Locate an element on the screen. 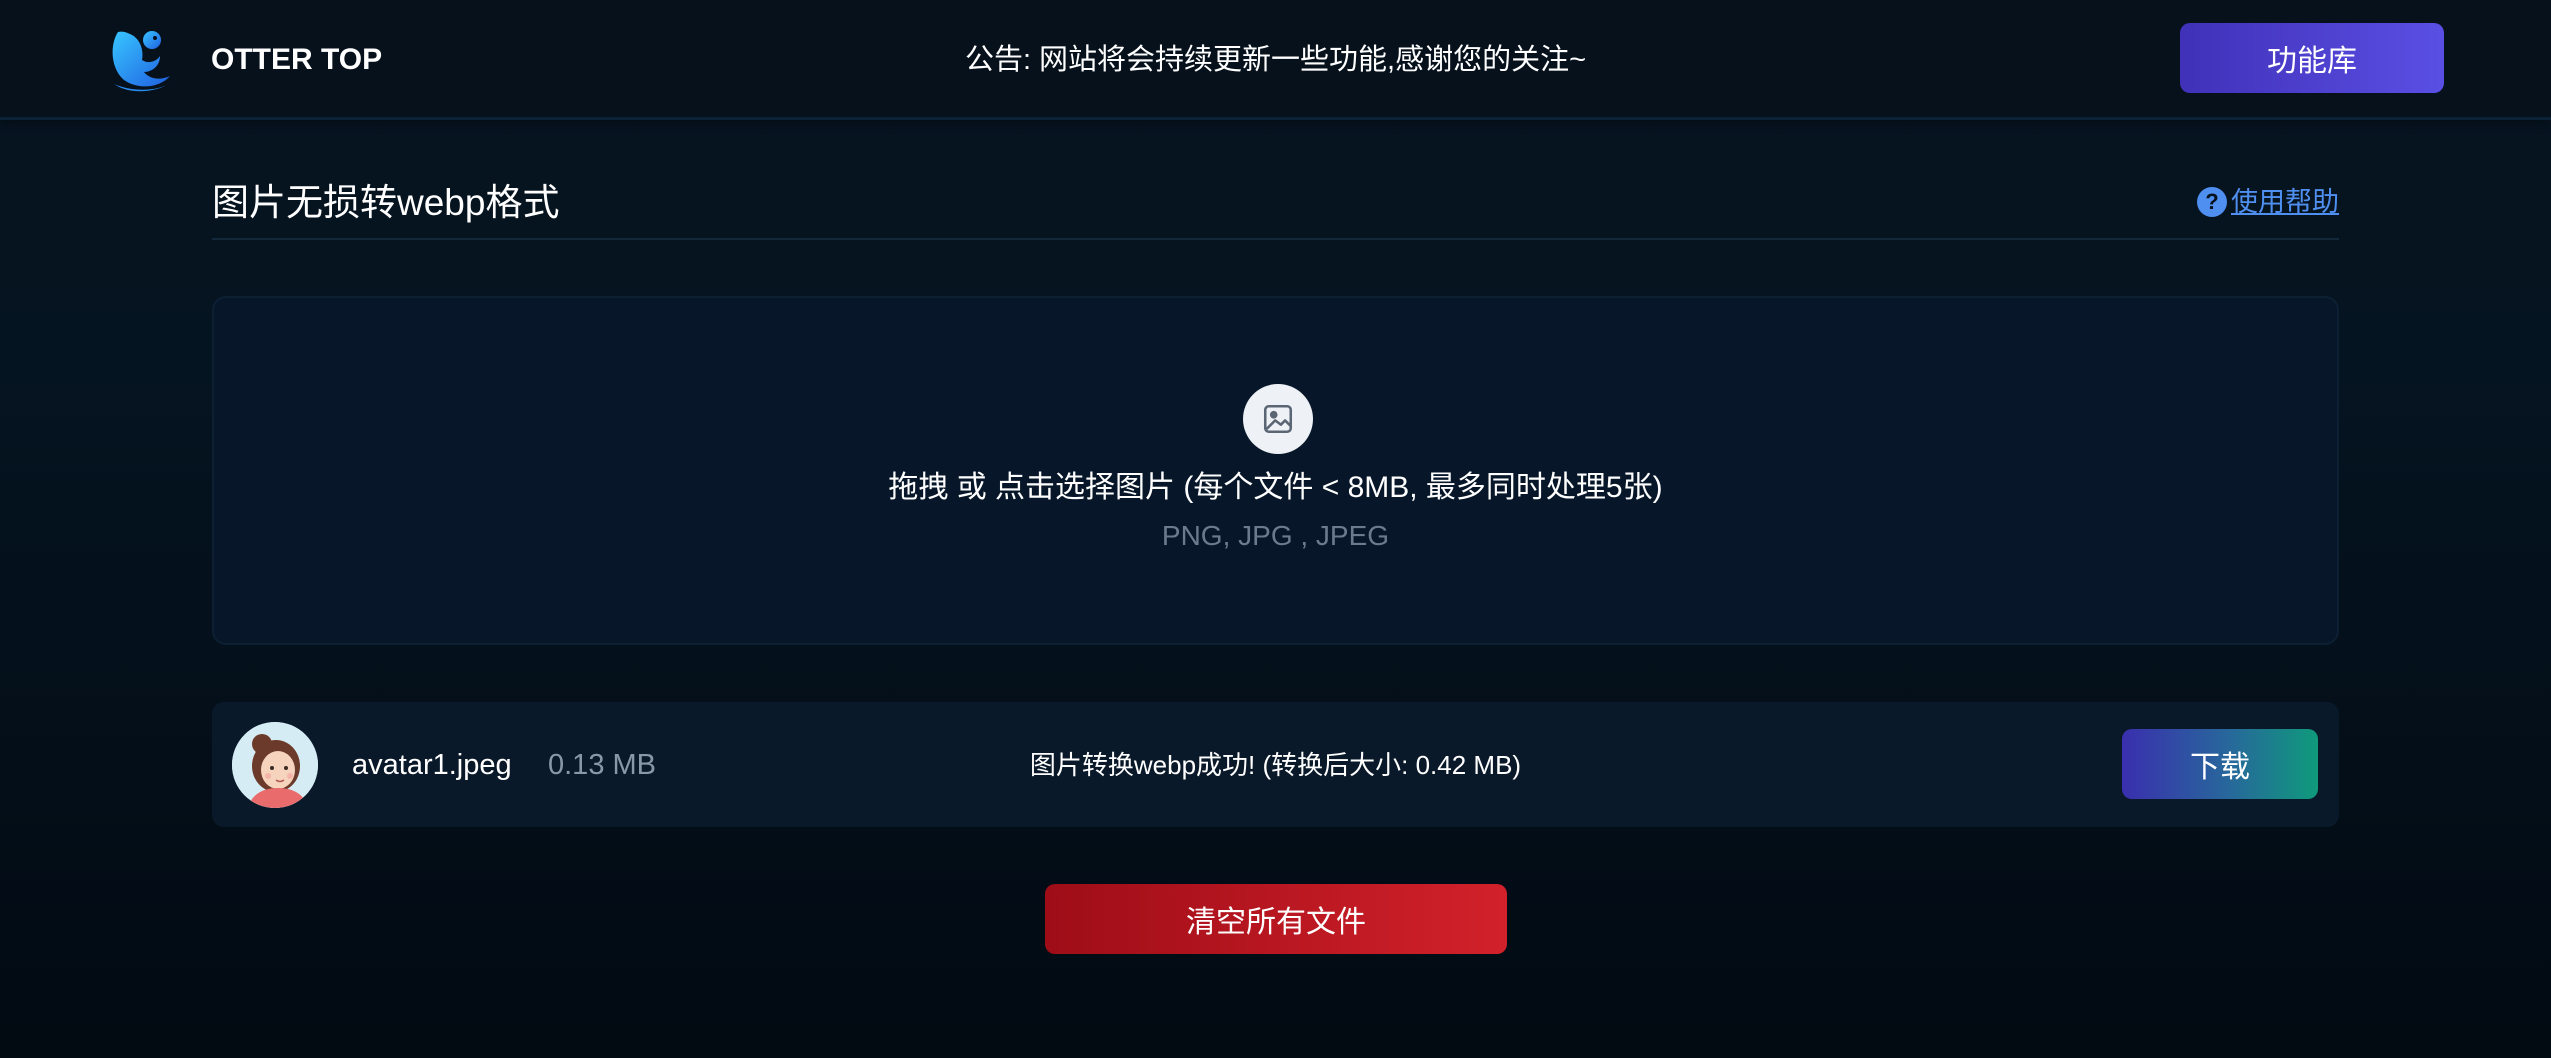  help-link: ? 使用帮助 is located at coordinates (2268, 202).